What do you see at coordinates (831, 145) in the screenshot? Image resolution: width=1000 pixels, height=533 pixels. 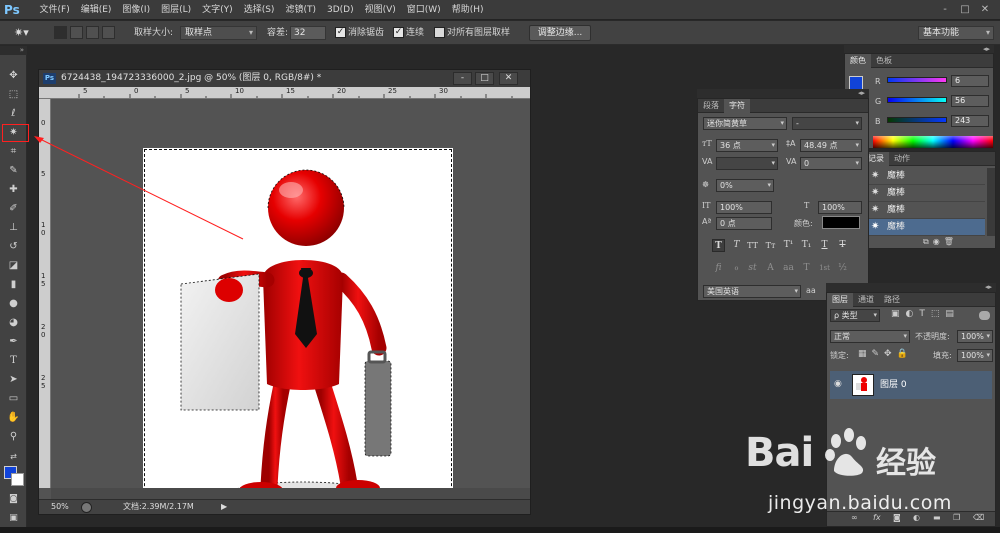 I see `leading-select: 48.49 点` at bounding box center [831, 145].